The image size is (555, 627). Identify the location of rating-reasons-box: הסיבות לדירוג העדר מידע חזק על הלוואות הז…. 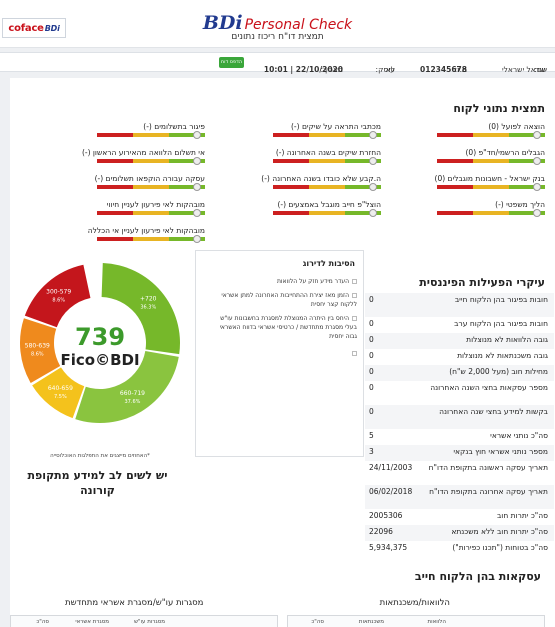
(279, 353).